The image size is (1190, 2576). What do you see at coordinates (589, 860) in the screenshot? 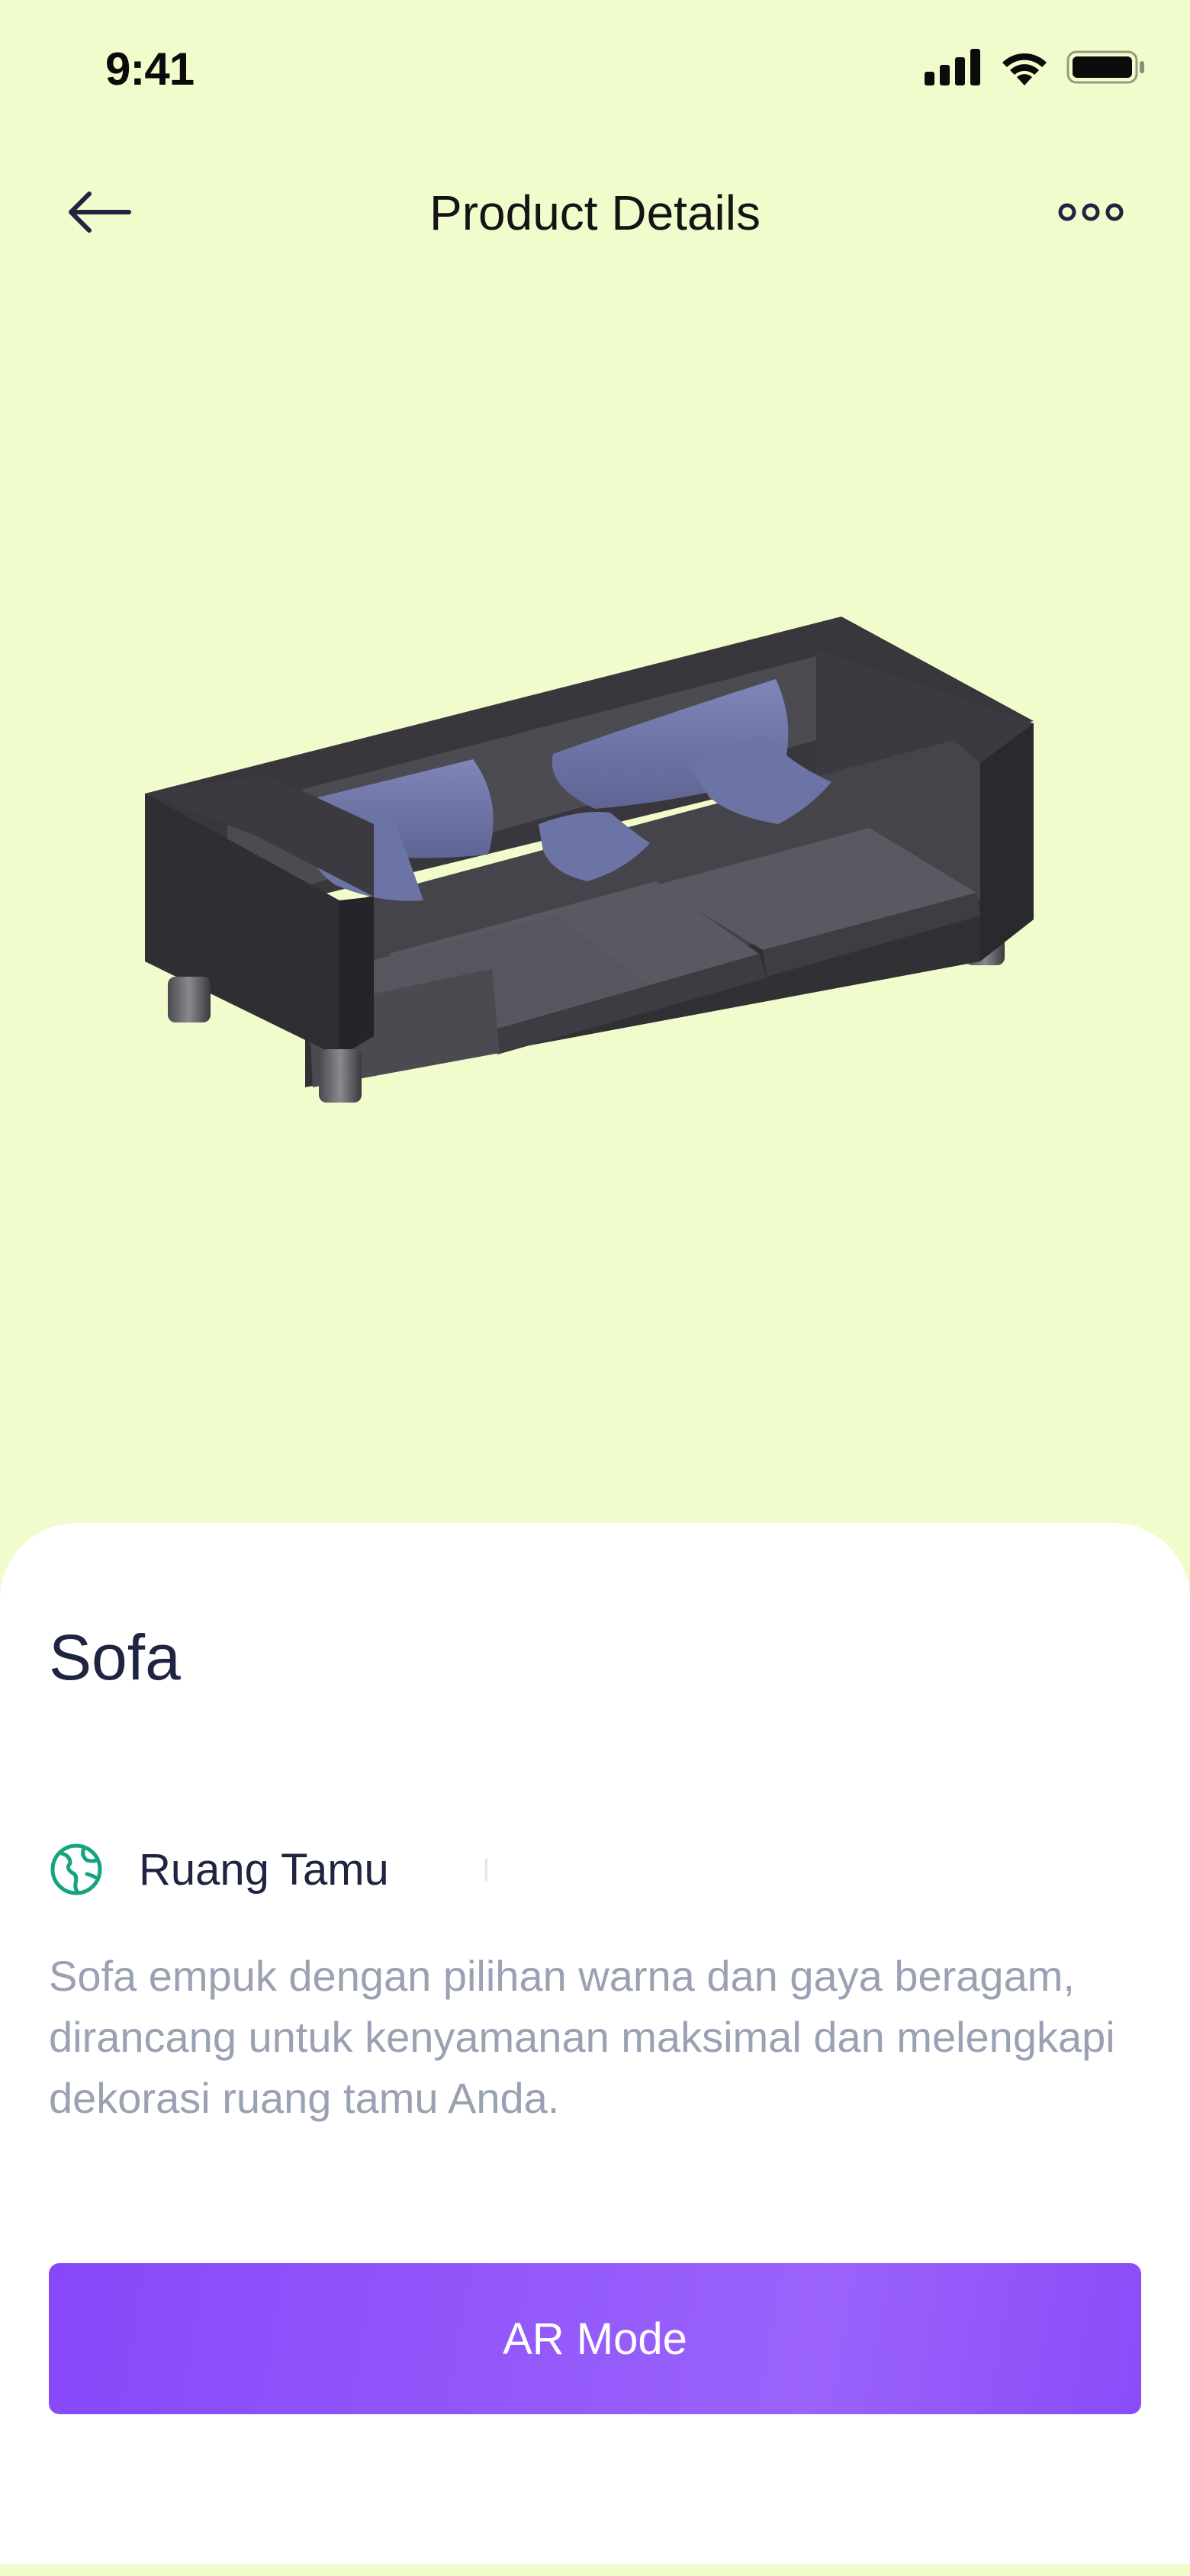
I see `sofa-illustration` at bounding box center [589, 860].